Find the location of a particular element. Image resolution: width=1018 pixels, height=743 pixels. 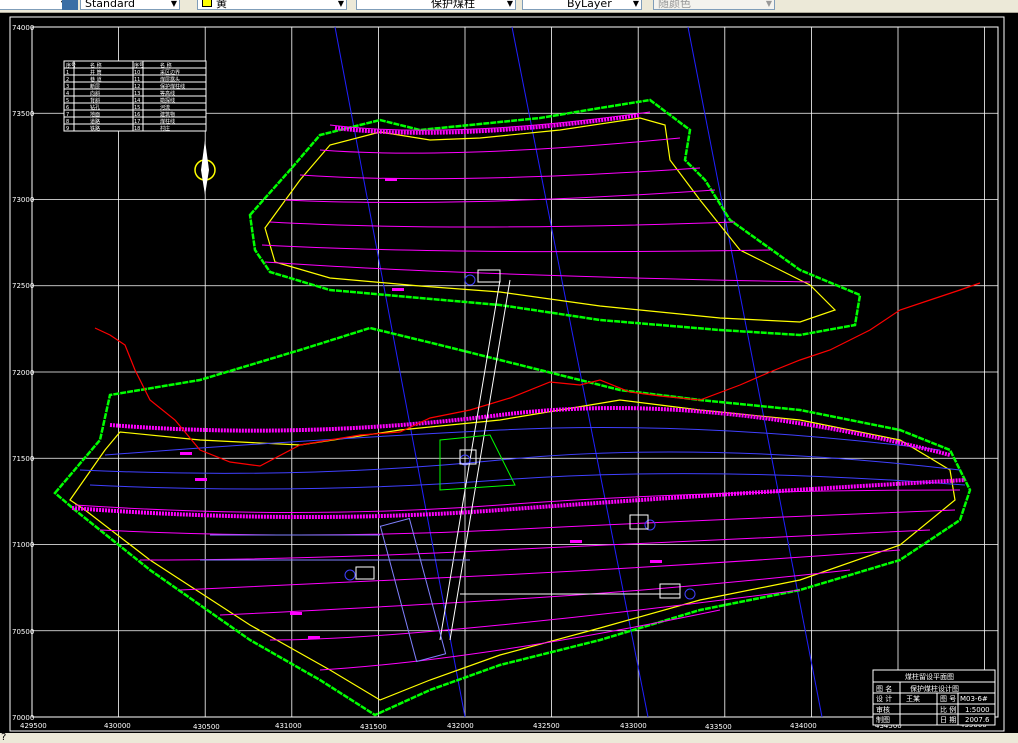

number-label: 图 号 is located at coordinates (948, 699).